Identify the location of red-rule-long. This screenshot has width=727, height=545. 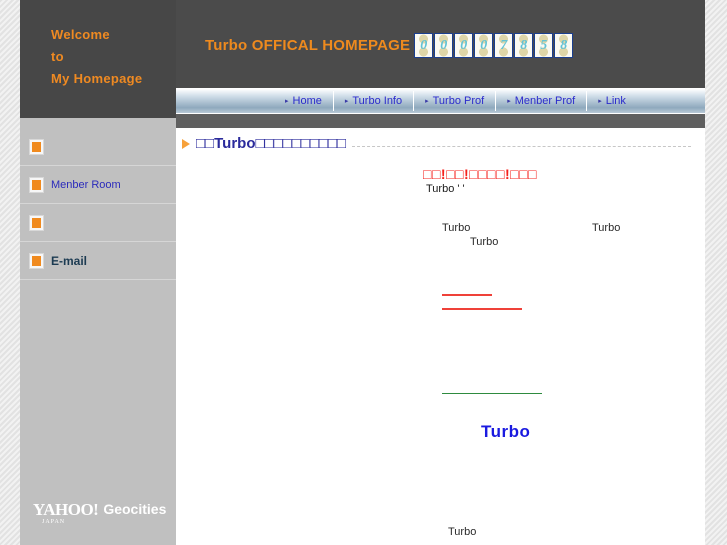
(482, 309).